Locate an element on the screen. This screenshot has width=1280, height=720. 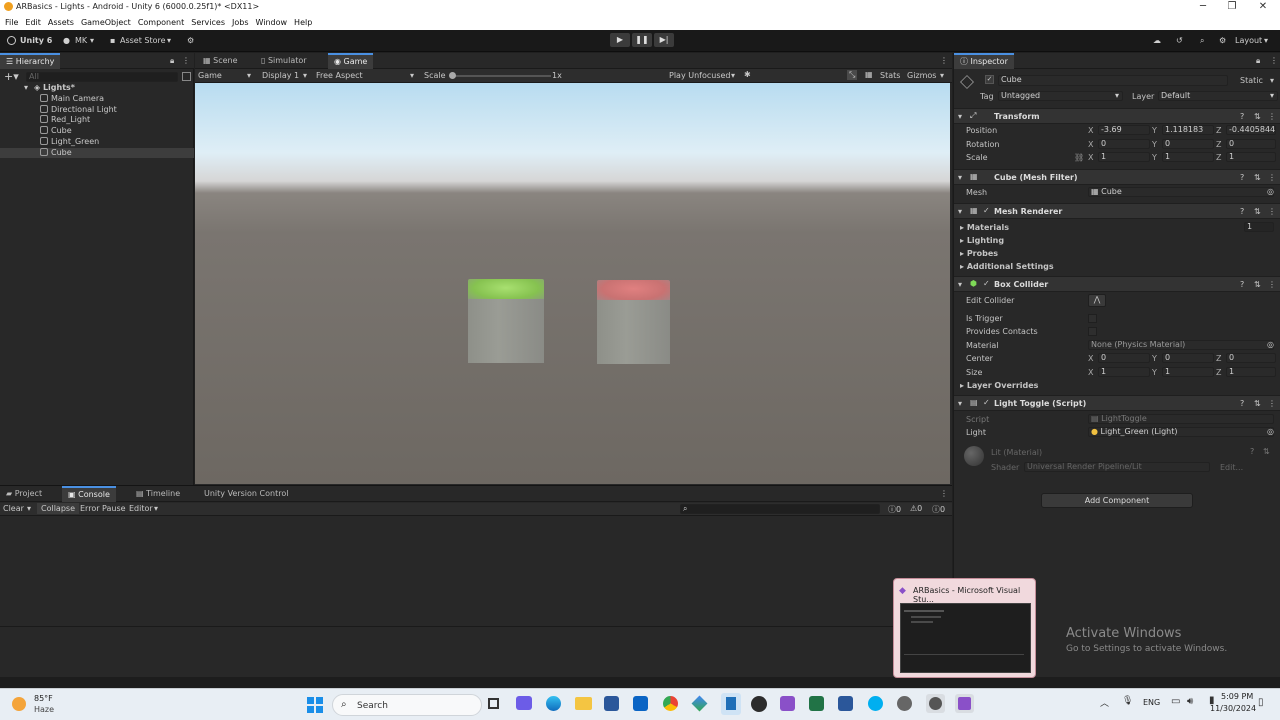
tab-inspector: ⓘ Inspector is located at coordinates (984, 61).